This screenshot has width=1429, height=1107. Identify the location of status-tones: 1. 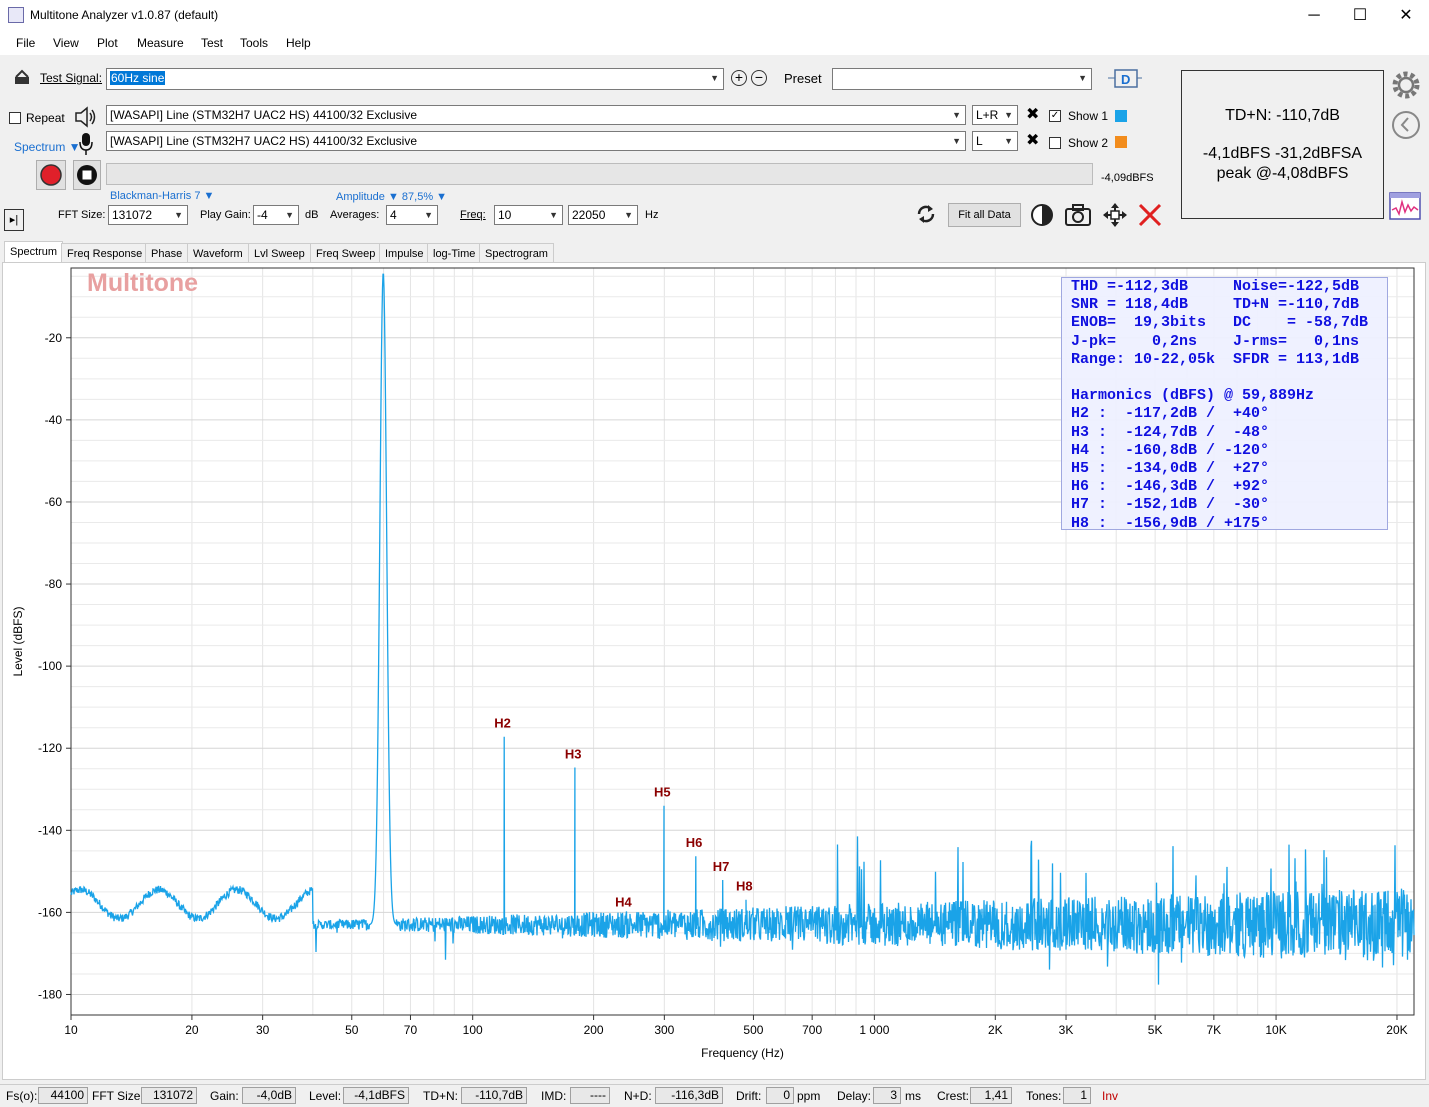
(1077, 1095).